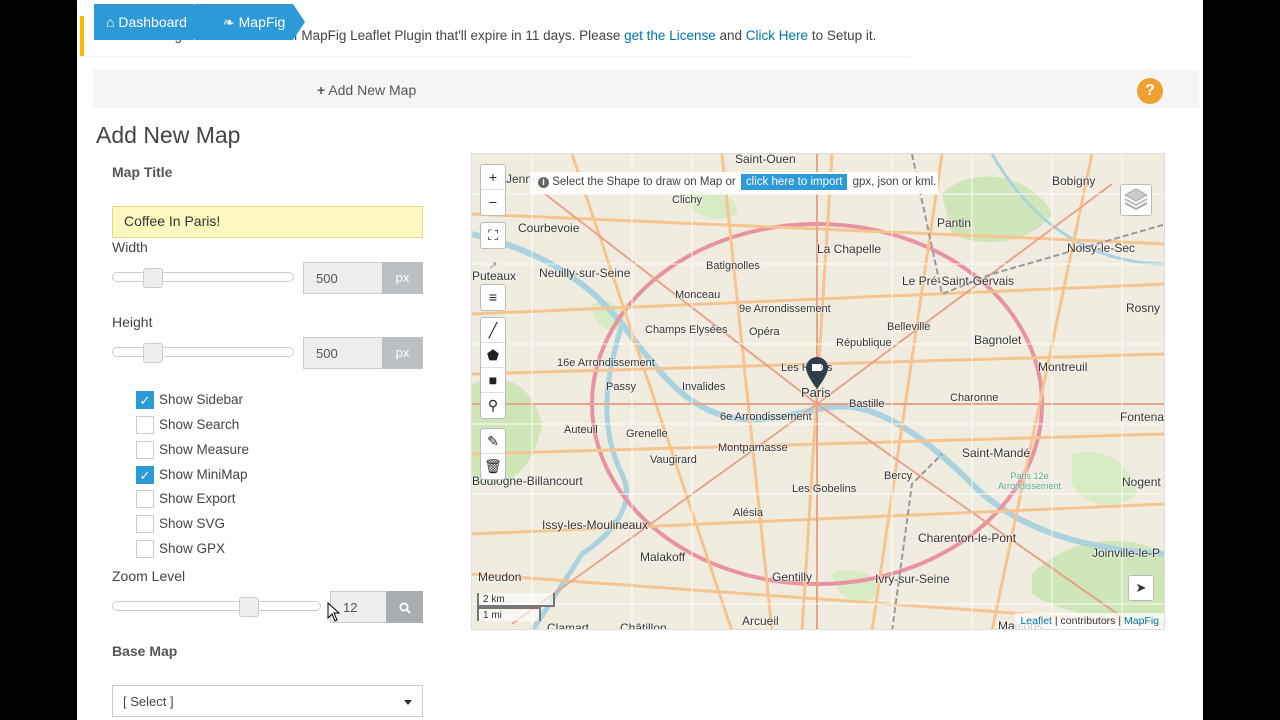  What do you see at coordinates (967, 538) in the screenshot?
I see `map-label: Charenton-le-Pont` at bounding box center [967, 538].